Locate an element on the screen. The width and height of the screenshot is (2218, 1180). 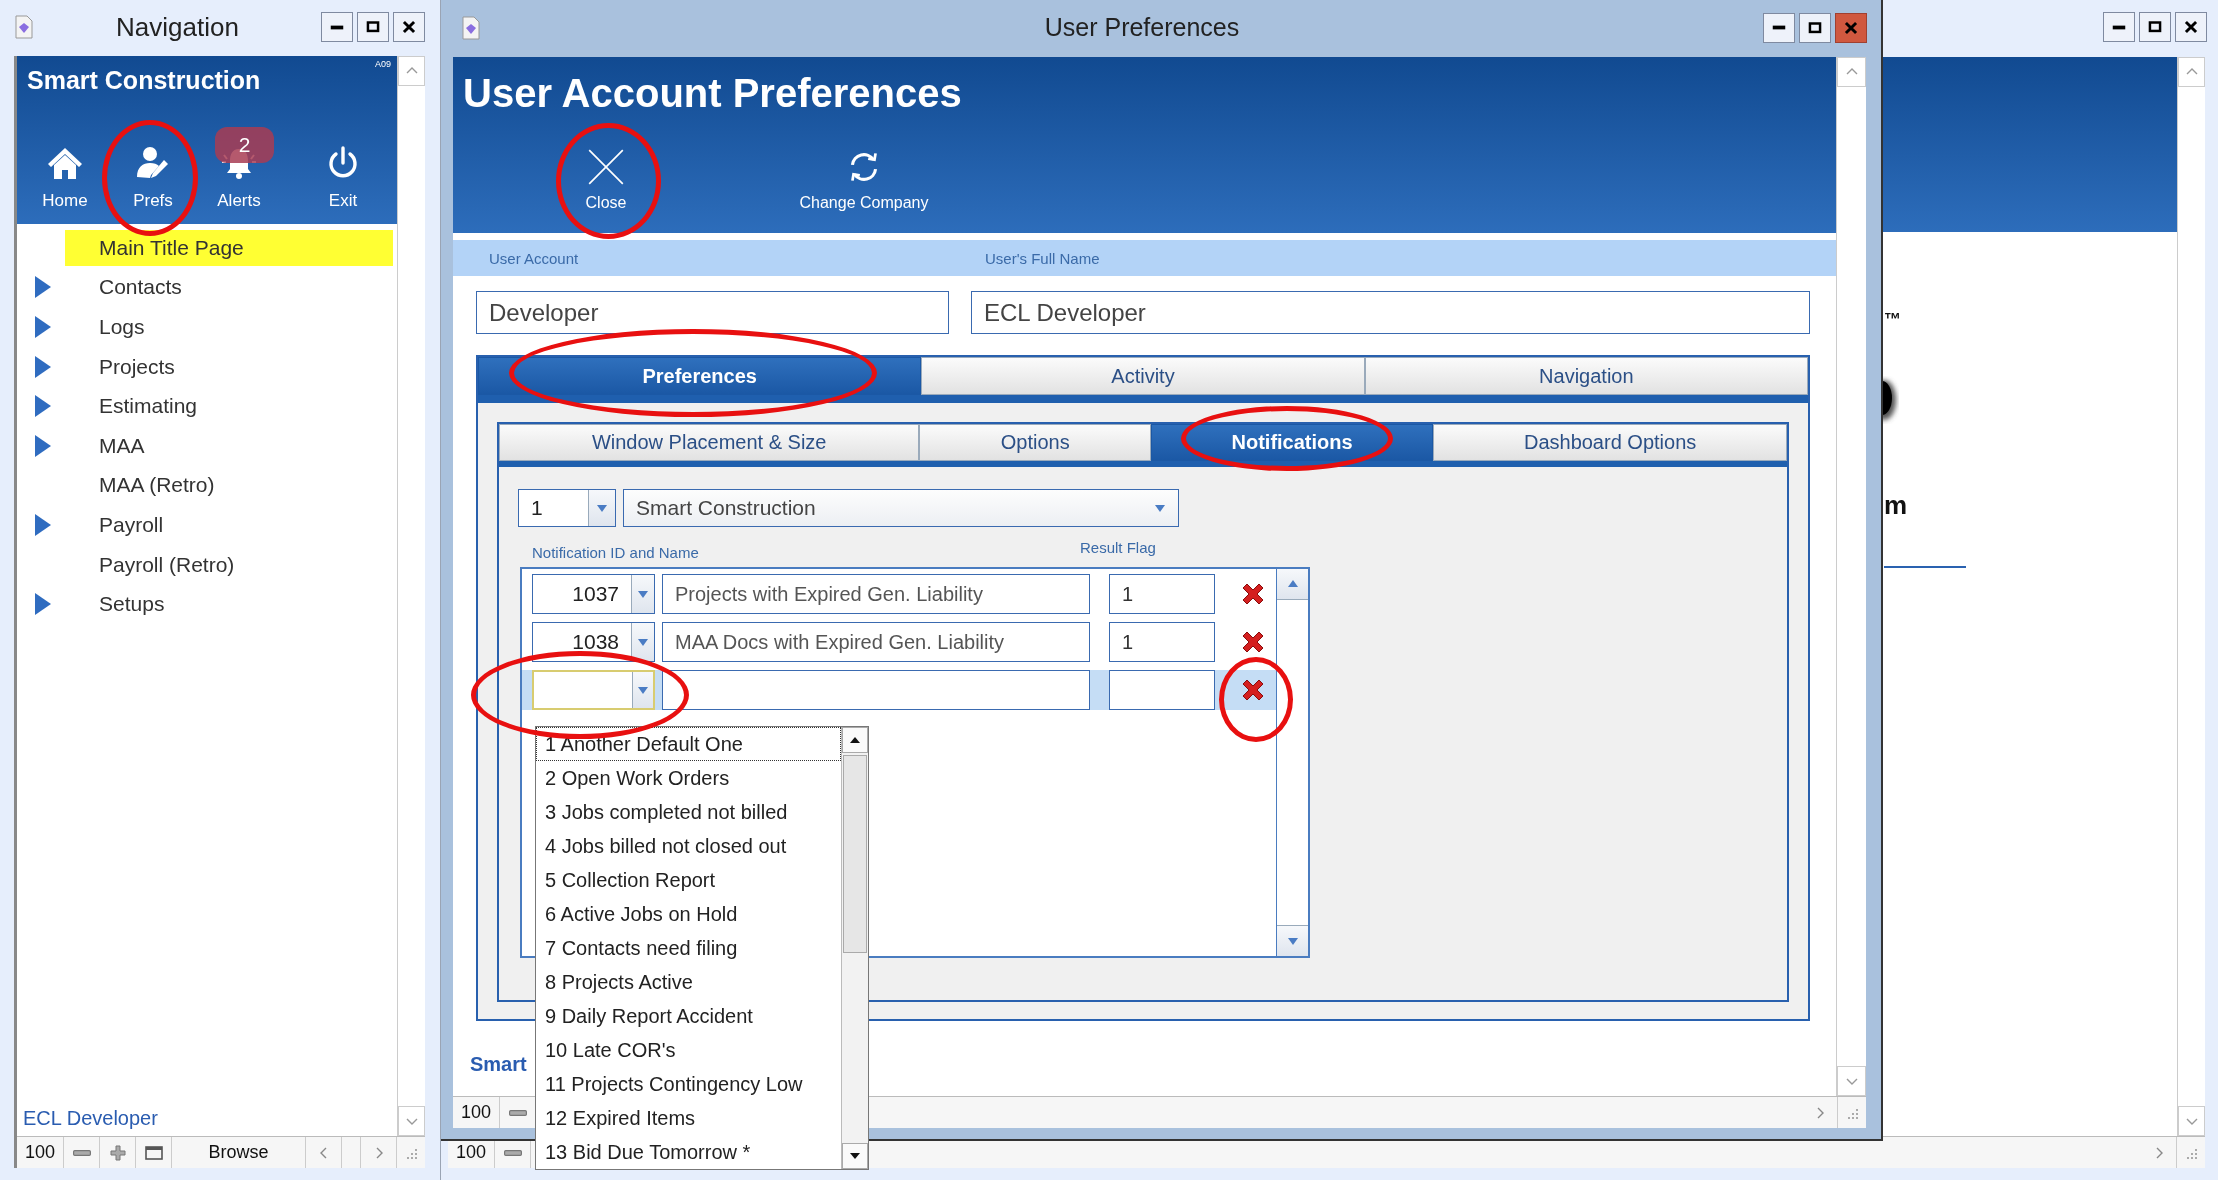
scroll-up-button is located at coordinates (855, 740).